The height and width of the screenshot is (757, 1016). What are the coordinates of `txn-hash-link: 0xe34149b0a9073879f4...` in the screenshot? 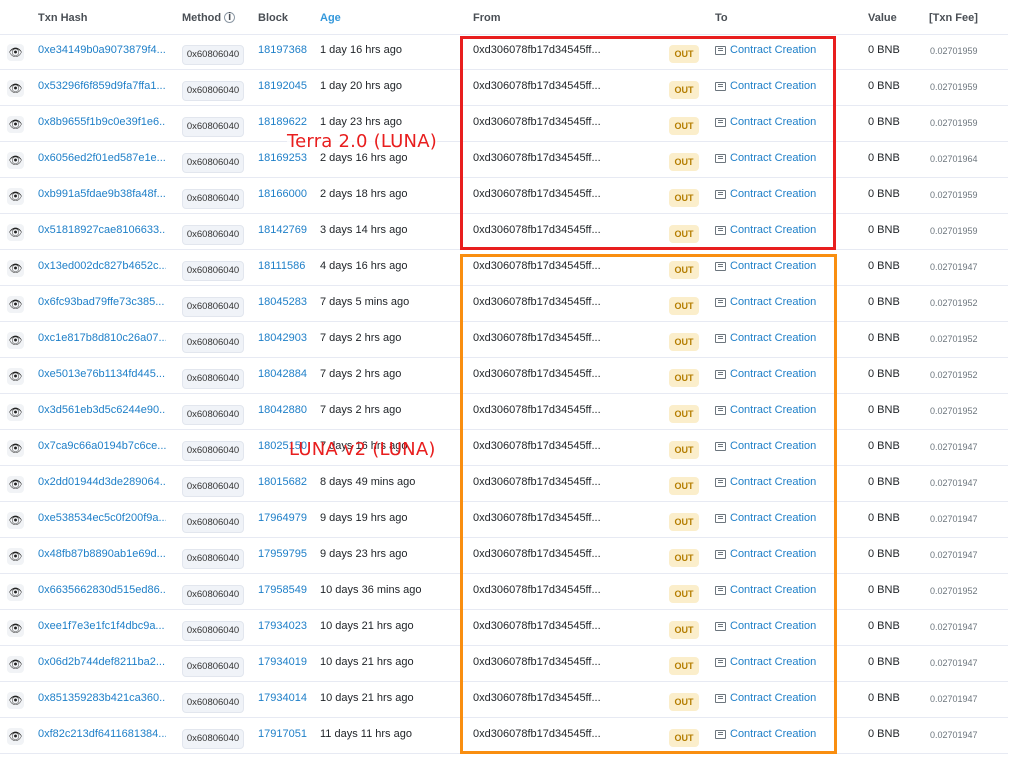 It's located at (102, 50).